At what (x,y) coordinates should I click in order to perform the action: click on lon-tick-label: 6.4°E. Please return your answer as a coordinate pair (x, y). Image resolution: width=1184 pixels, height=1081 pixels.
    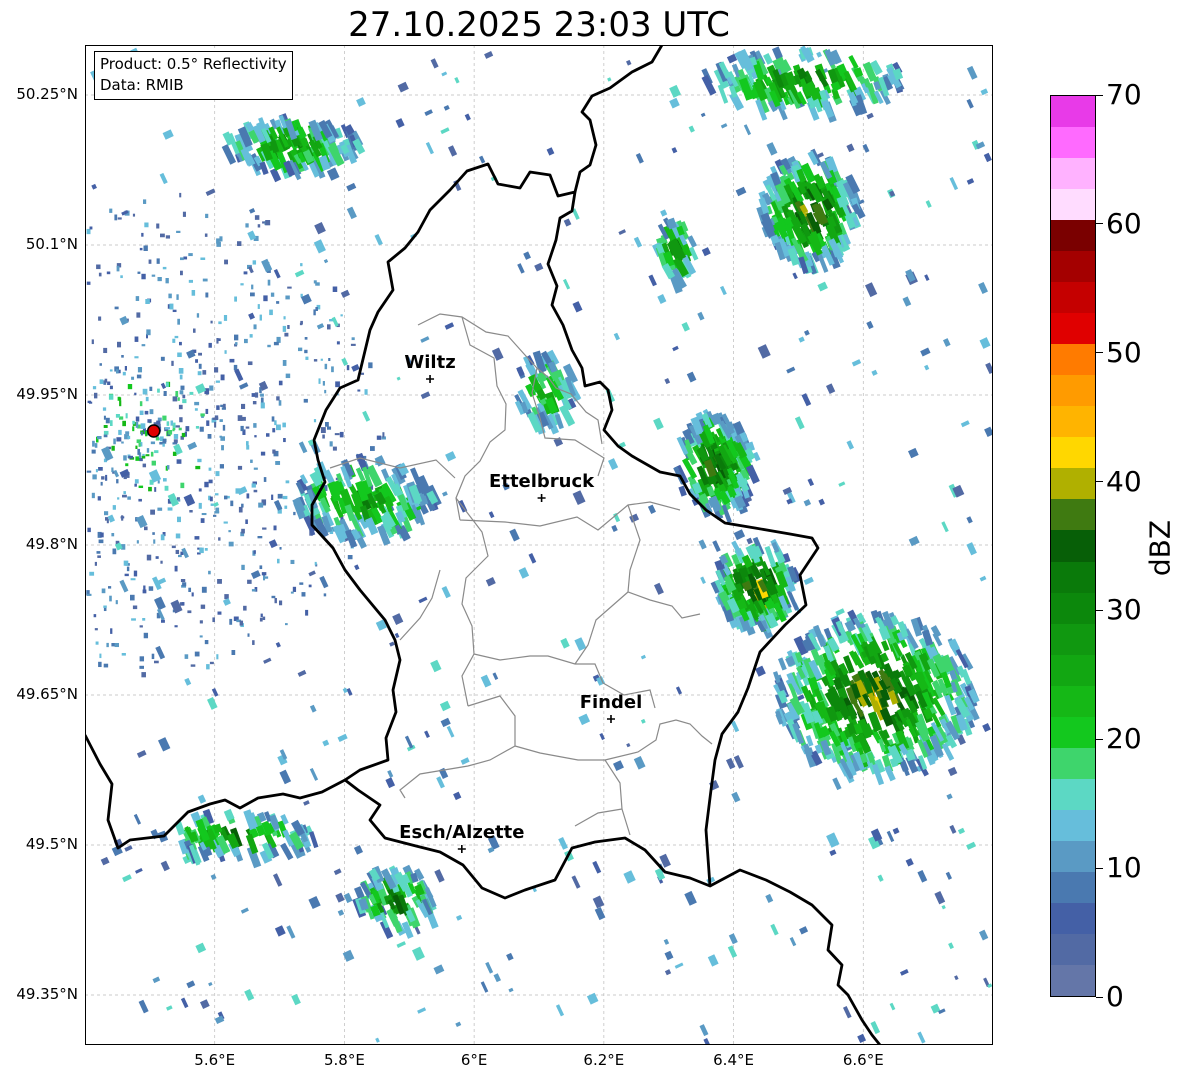
    Looking at the image, I should click on (733, 1060).